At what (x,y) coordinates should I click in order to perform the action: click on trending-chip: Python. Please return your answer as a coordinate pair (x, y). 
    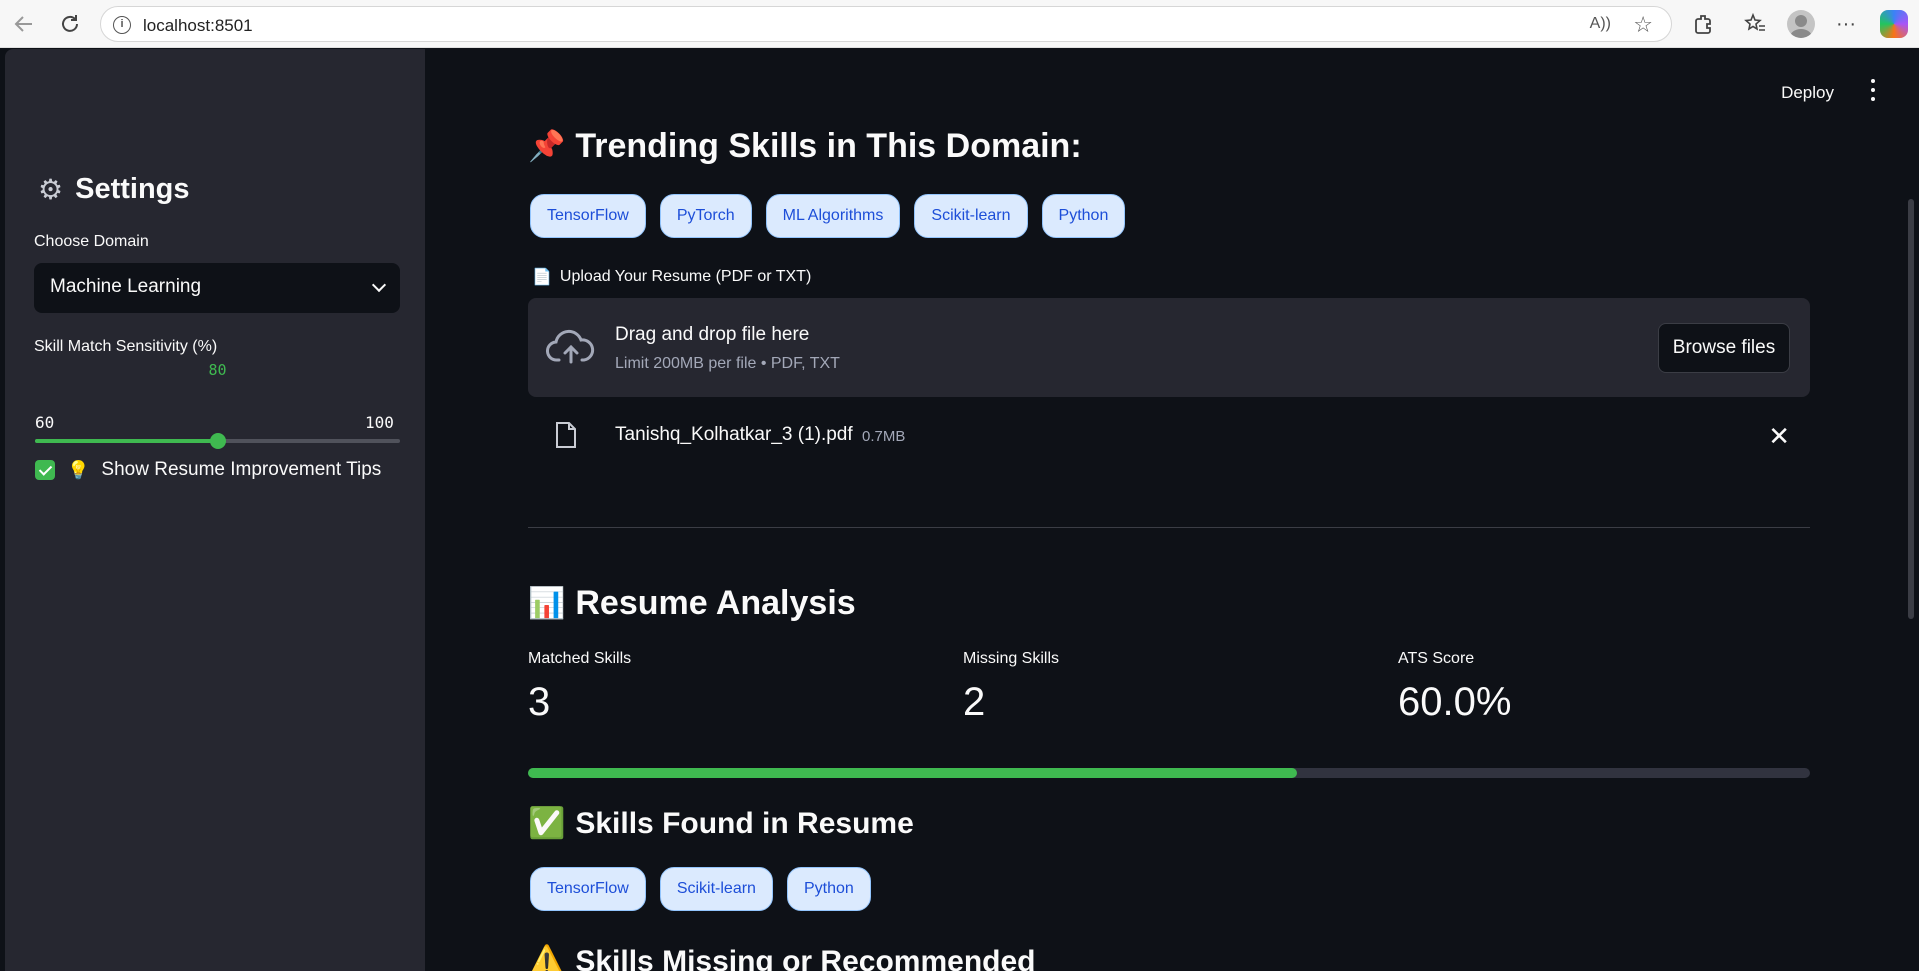
    Looking at the image, I should click on (1083, 216).